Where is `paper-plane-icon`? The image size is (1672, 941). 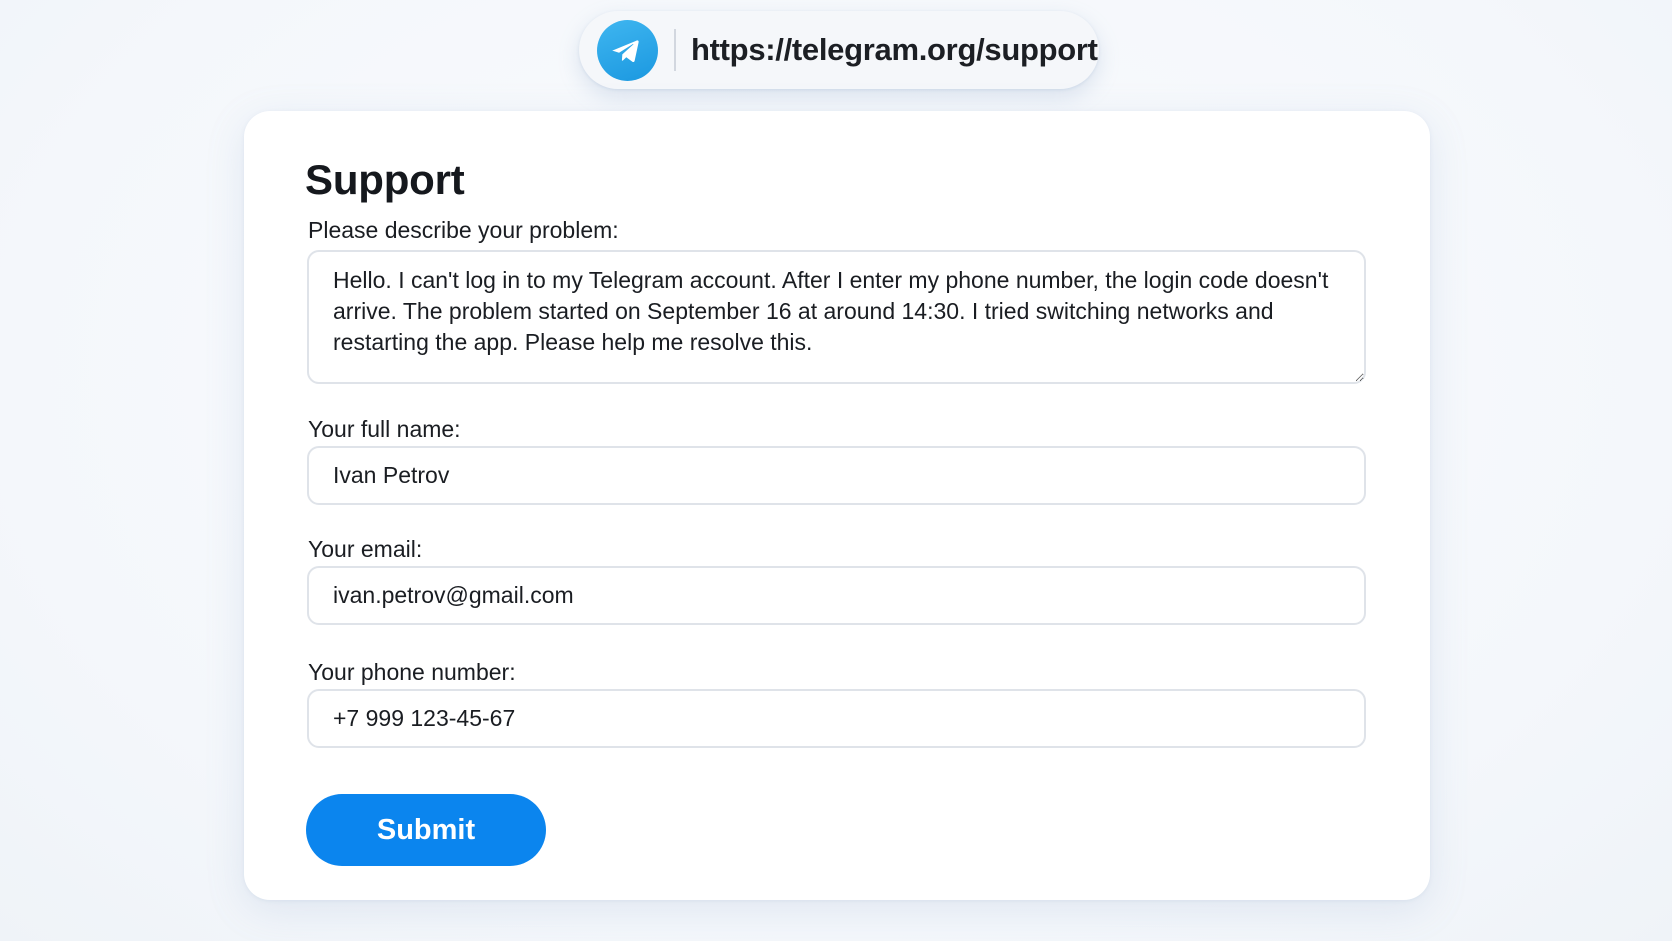 paper-plane-icon is located at coordinates (625, 50).